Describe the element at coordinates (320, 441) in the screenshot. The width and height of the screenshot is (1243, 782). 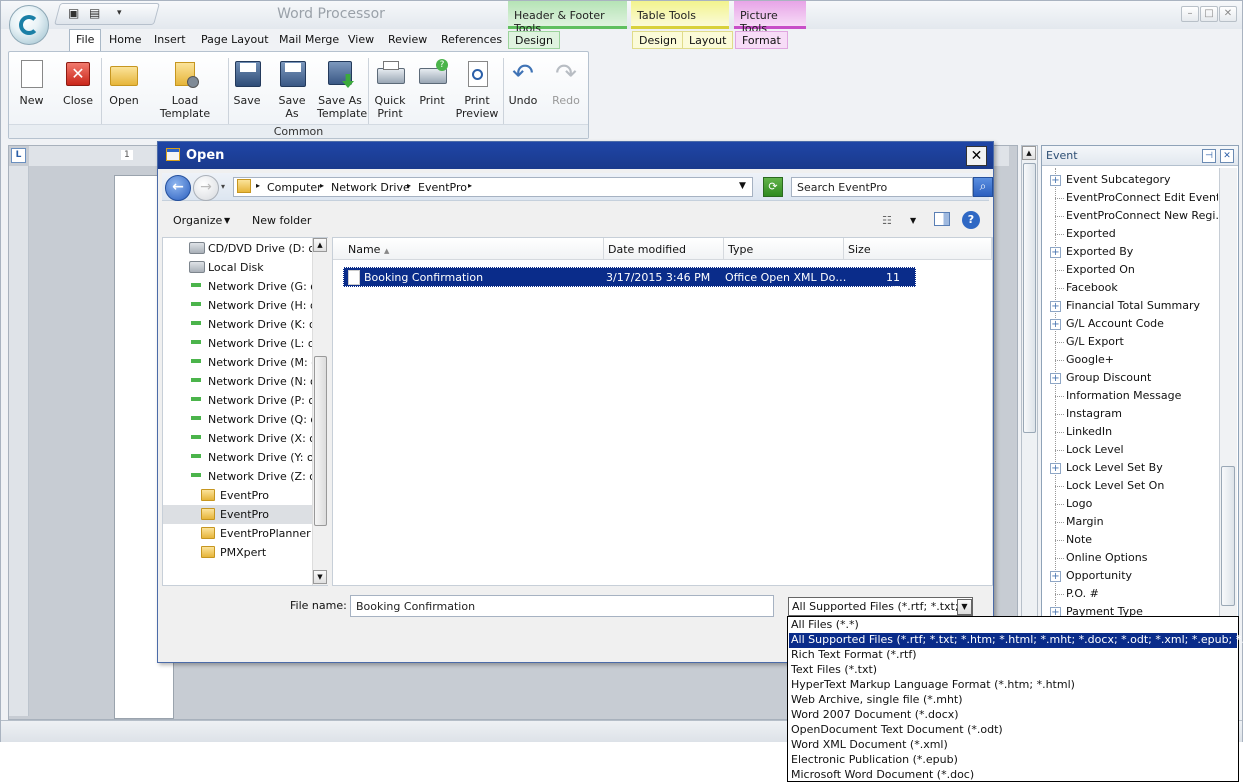
I see `navigation-scroll-thumb` at that location.